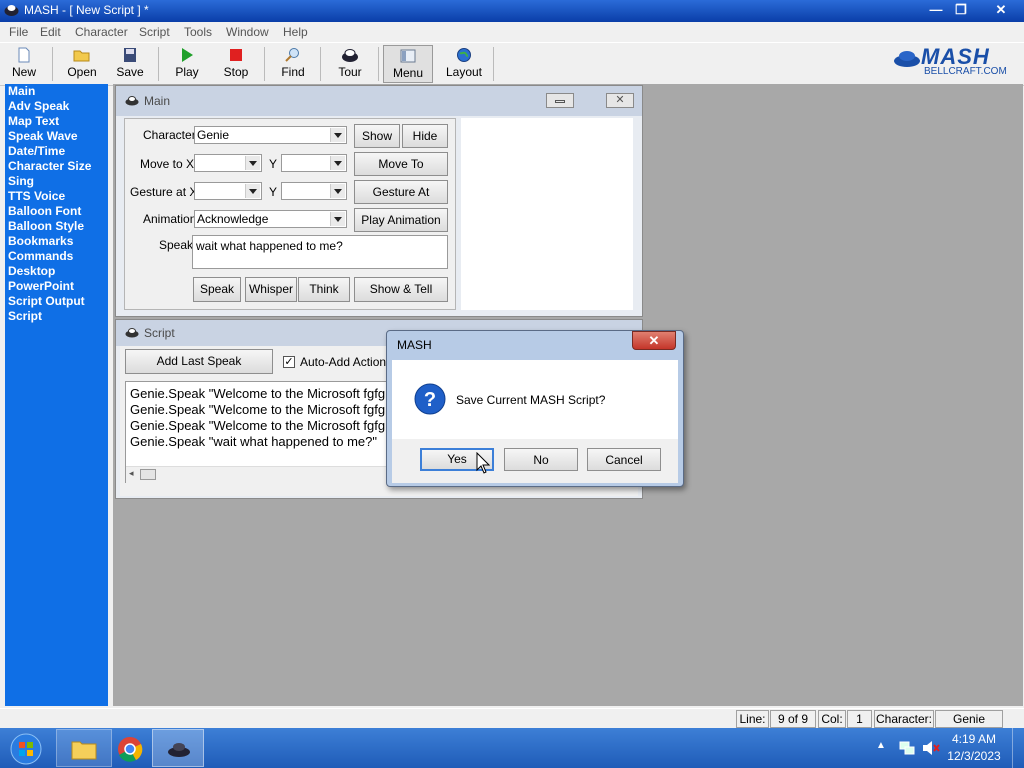  What do you see at coordinates (199, 361) in the screenshot?
I see `add-last-speak-button: Add Last Speak` at bounding box center [199, 361].